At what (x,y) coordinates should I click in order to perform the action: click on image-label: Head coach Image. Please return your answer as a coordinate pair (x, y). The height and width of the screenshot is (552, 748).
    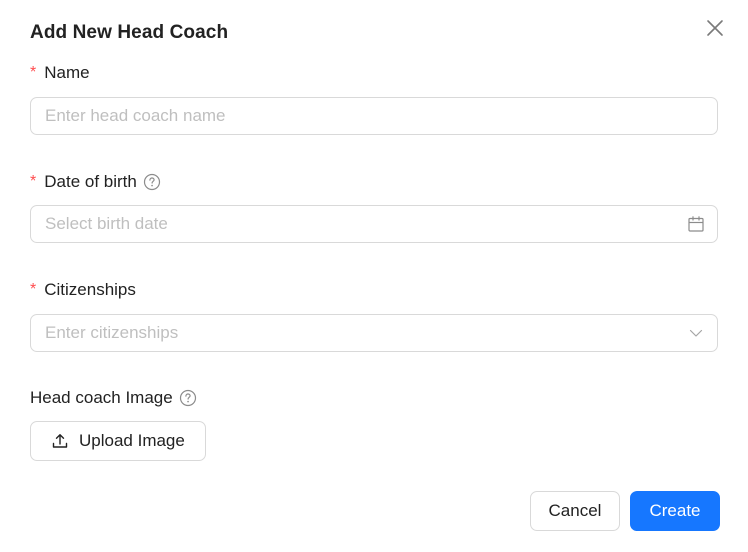
    Looking at the image, I should click on (101, 397).